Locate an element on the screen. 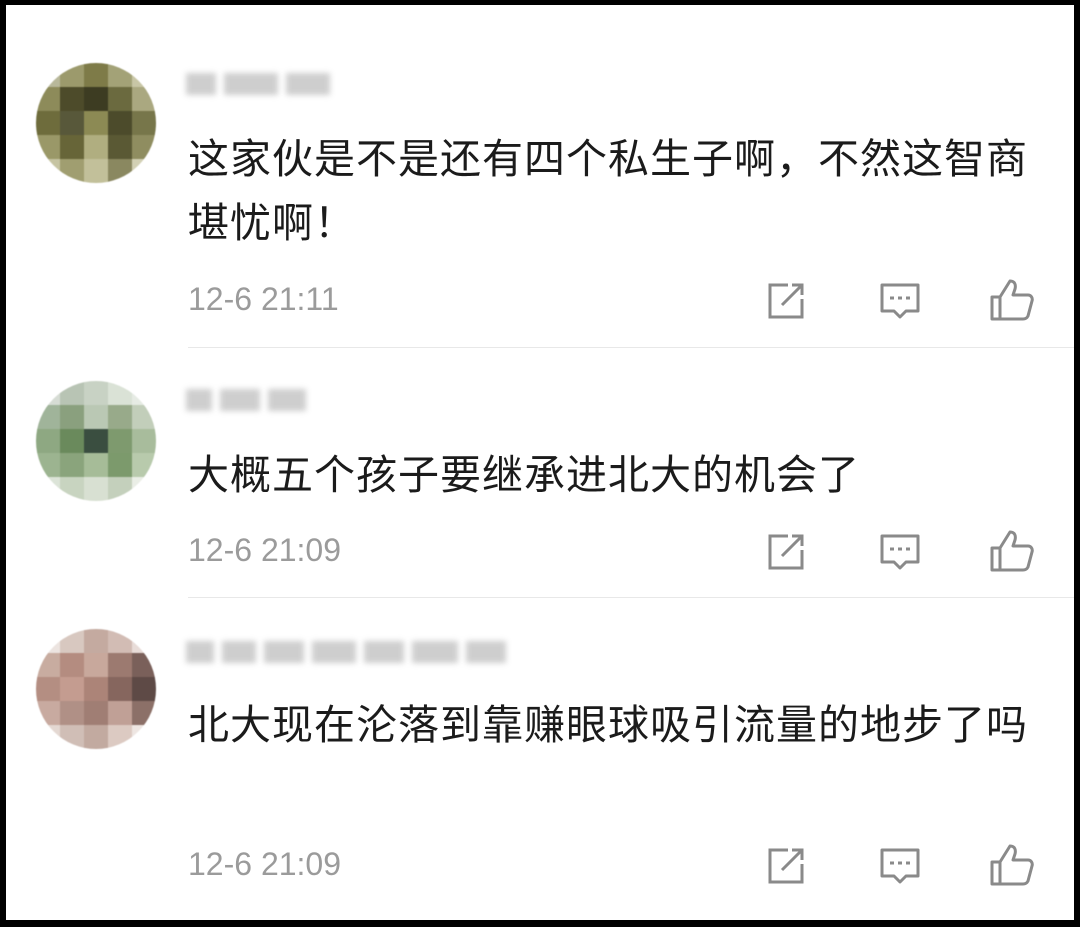 The width and height of the screenshot is (1080, 927). comment-text: 大概五个孩子要继承进北大的机会了 is located at coordinates (524, 475).